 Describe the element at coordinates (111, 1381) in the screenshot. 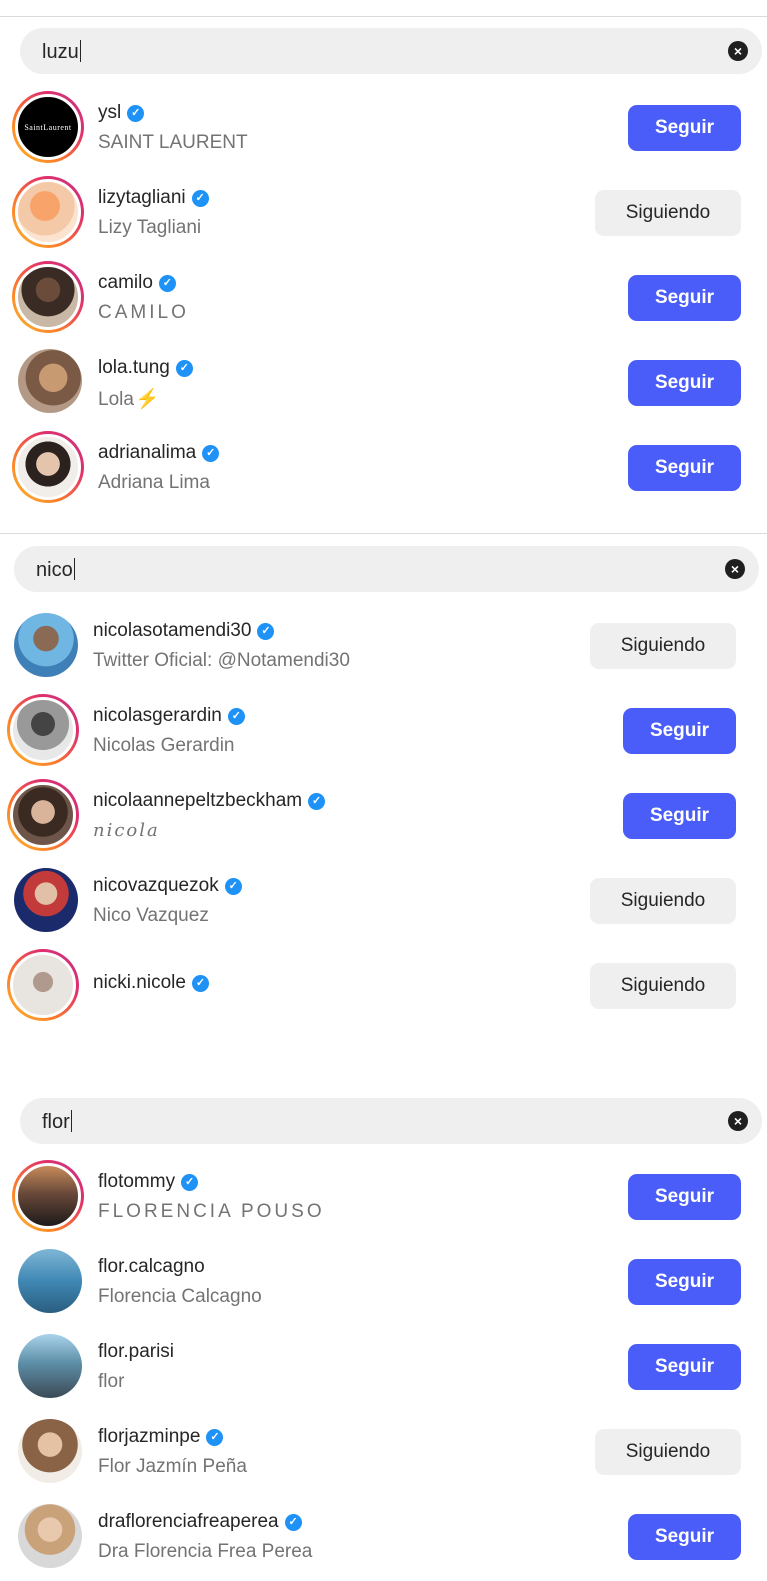

I see `full-name: flor` at that location.